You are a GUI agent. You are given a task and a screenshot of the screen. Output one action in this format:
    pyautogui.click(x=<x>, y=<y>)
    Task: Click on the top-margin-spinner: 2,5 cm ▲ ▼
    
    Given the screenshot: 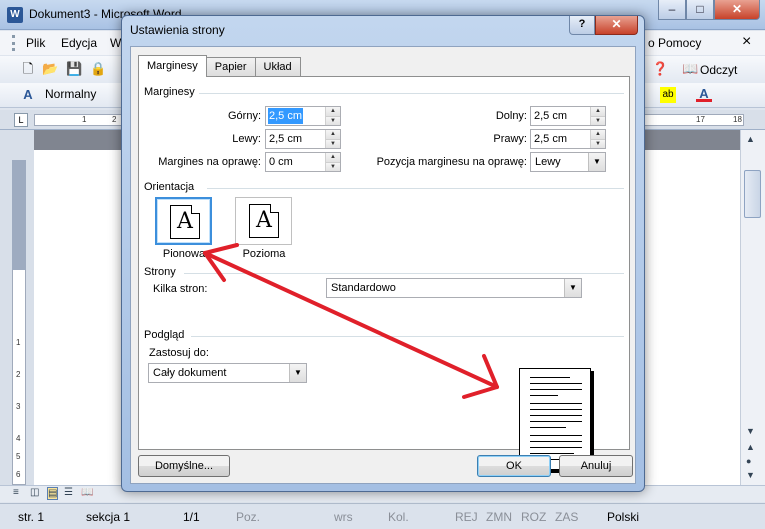 What is the action you would take?
    pyautogui.click(x=303, y=116)
    